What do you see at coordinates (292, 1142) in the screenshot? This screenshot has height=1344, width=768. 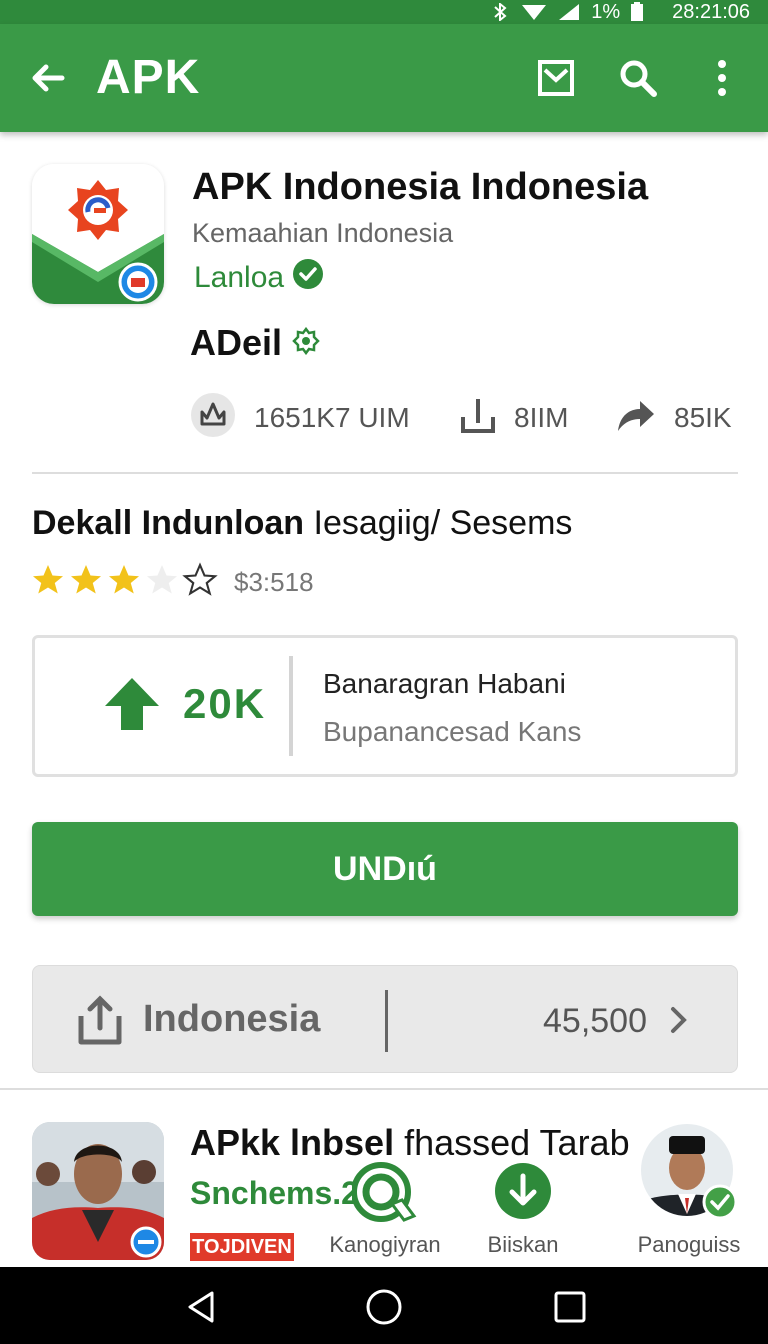 I see `related-title-bold: APkk lnbsel` at bounding box center [292, 1142].